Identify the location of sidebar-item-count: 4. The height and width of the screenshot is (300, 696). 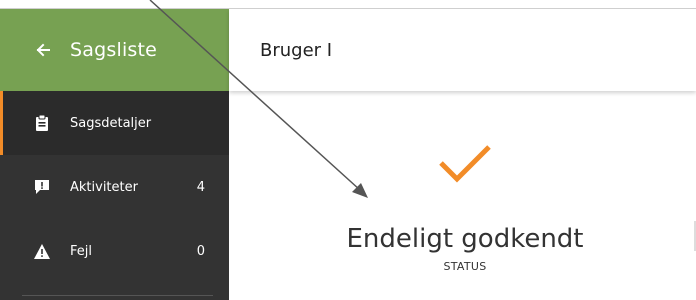
(200, 187).